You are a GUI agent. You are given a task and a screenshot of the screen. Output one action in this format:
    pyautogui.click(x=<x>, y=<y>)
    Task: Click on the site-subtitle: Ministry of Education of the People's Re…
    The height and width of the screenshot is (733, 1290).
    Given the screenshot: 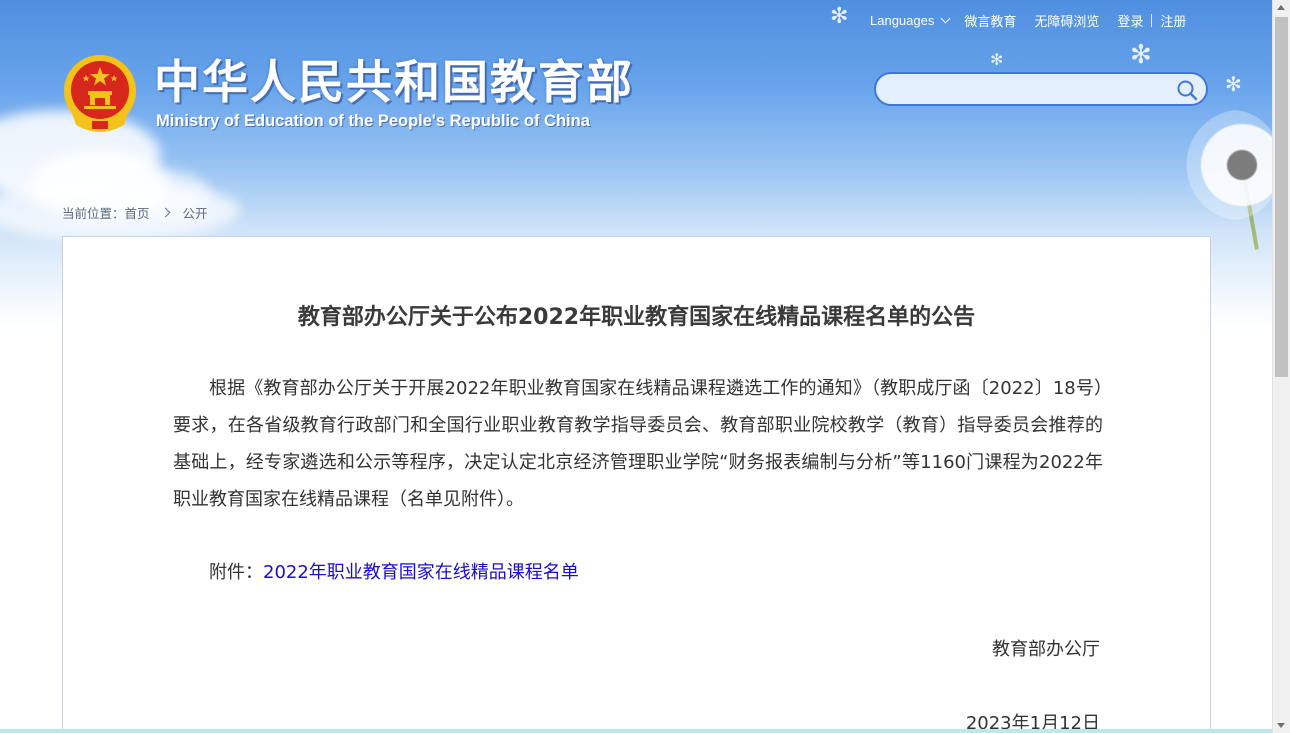 What is the action you would take?
    pyautogui.click(x=373, y=121)
    